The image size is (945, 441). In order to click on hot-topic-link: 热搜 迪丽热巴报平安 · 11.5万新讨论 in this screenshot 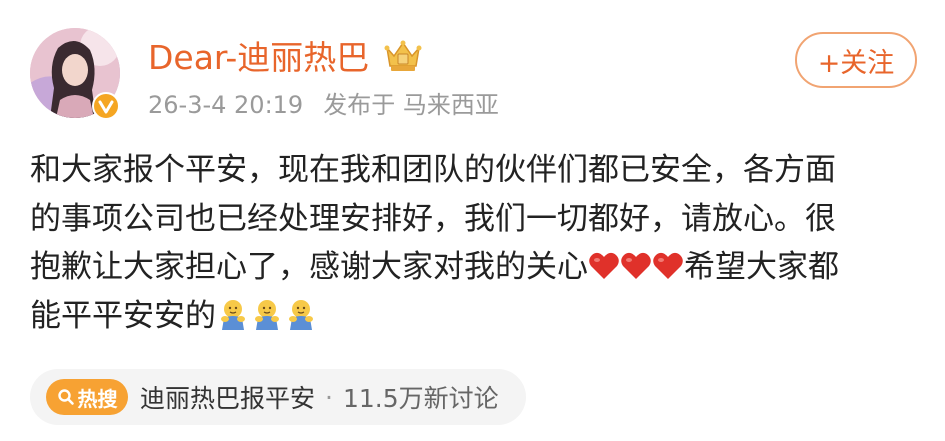, I will do `click(278, 397)`.